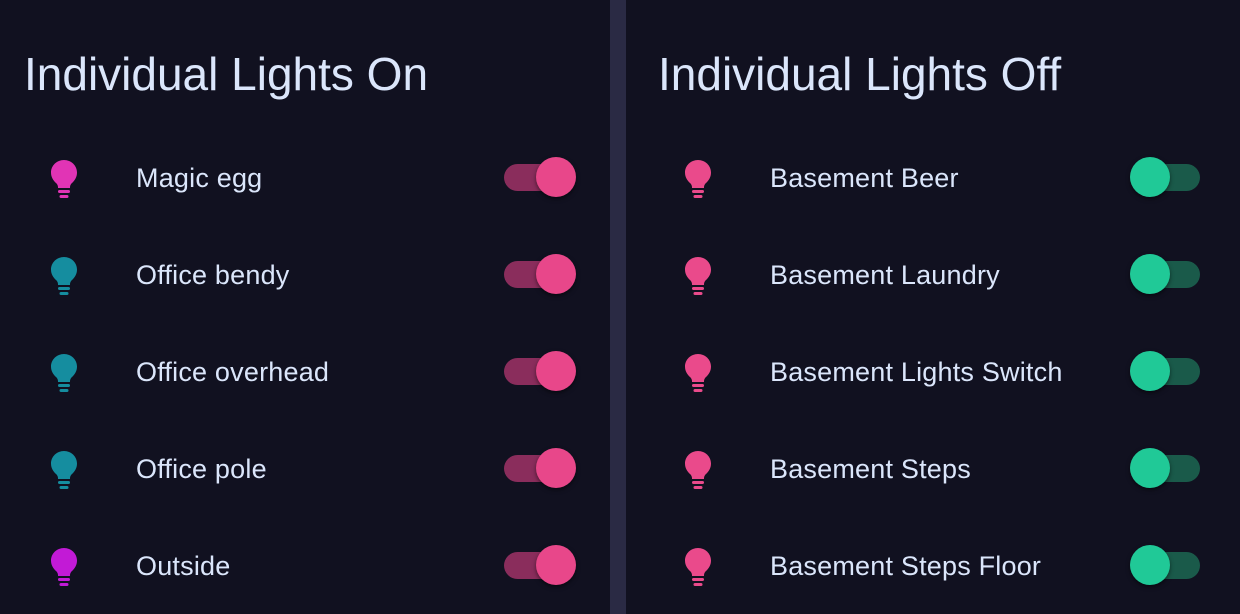 Image resolution: width=1240 pixels, height=614 pixels. I want to click on light-label: Basement Lights Switch, so click(916, 372).